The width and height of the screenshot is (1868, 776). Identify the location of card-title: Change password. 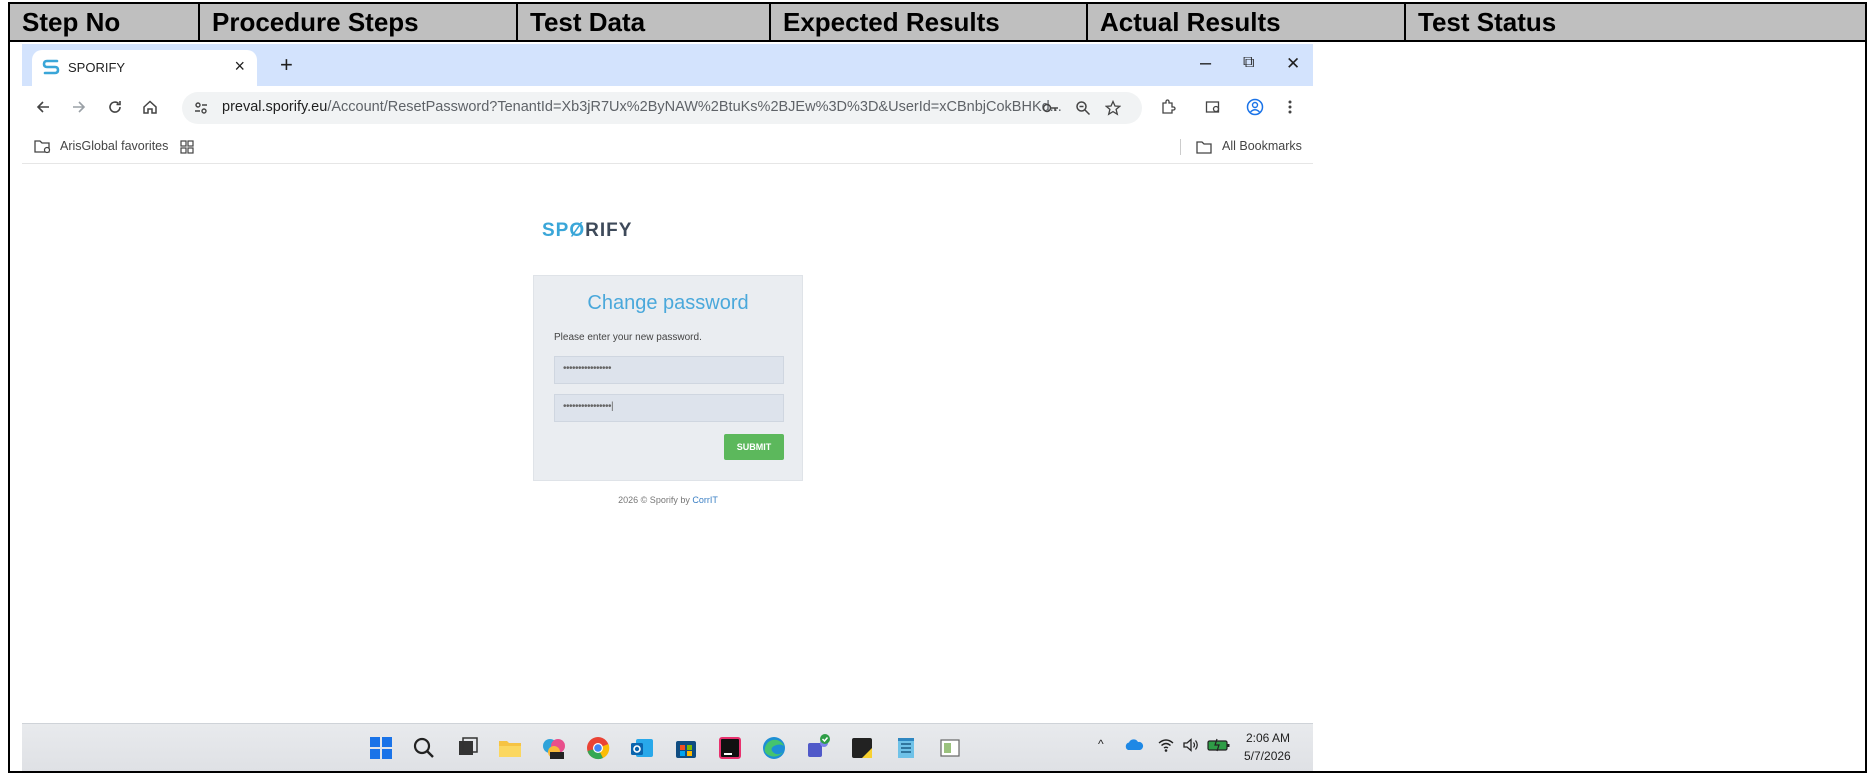
(668, 303).